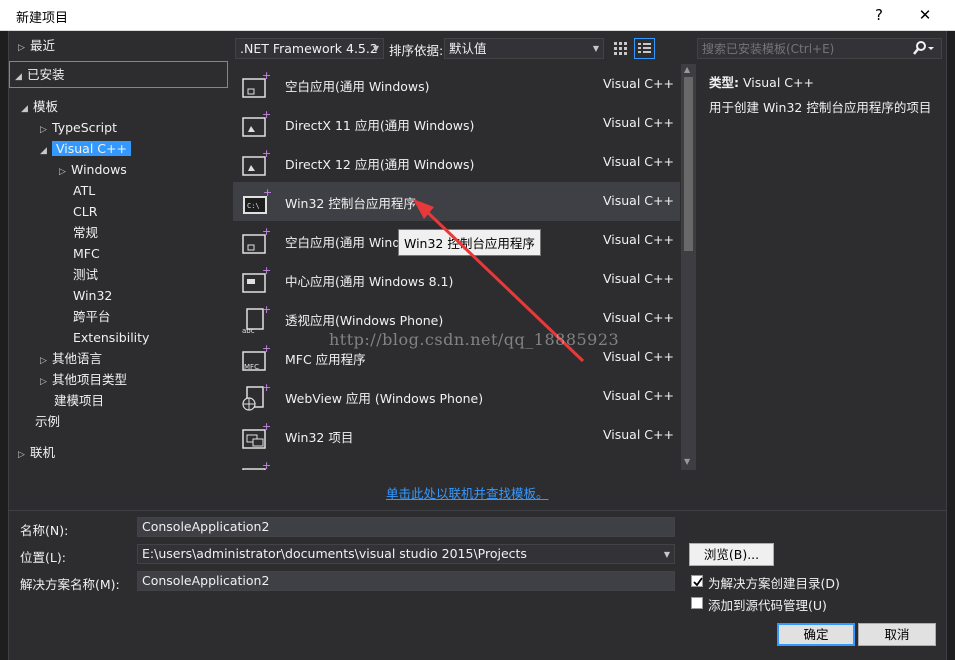 The height and width of the screenshot is (660, 955). What do you see at coordinates (92, 316) in the screenshot?
I see `tree-item-cross-platform: 跨平台` at bounding box center [92, 316].